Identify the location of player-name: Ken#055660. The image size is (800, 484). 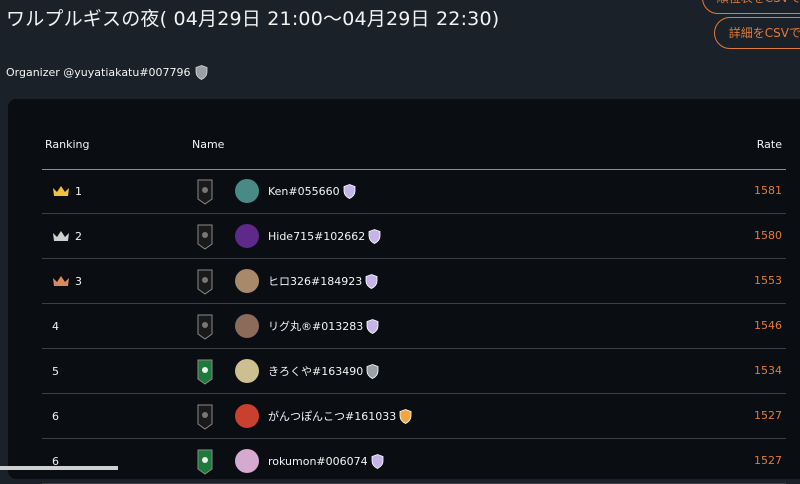
(304, 191).